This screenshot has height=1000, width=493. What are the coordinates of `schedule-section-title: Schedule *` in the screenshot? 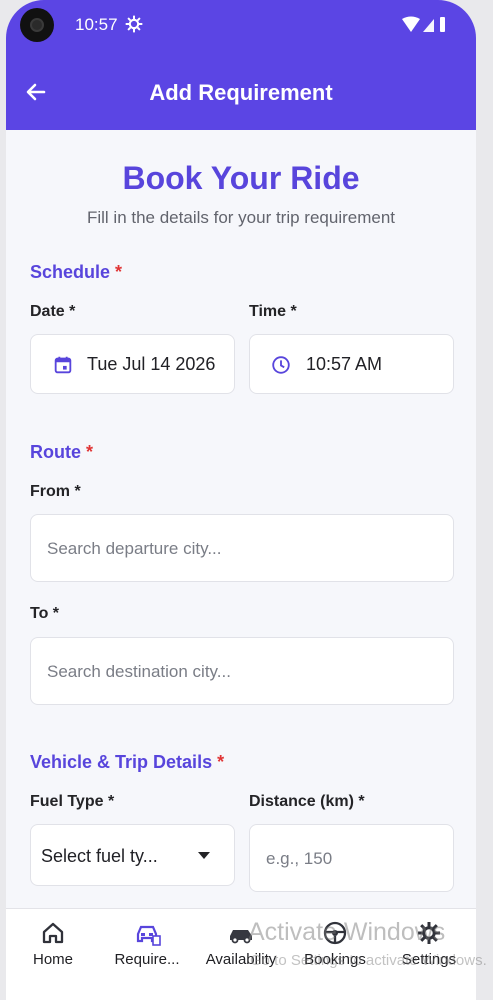 It's located at (76, 272).